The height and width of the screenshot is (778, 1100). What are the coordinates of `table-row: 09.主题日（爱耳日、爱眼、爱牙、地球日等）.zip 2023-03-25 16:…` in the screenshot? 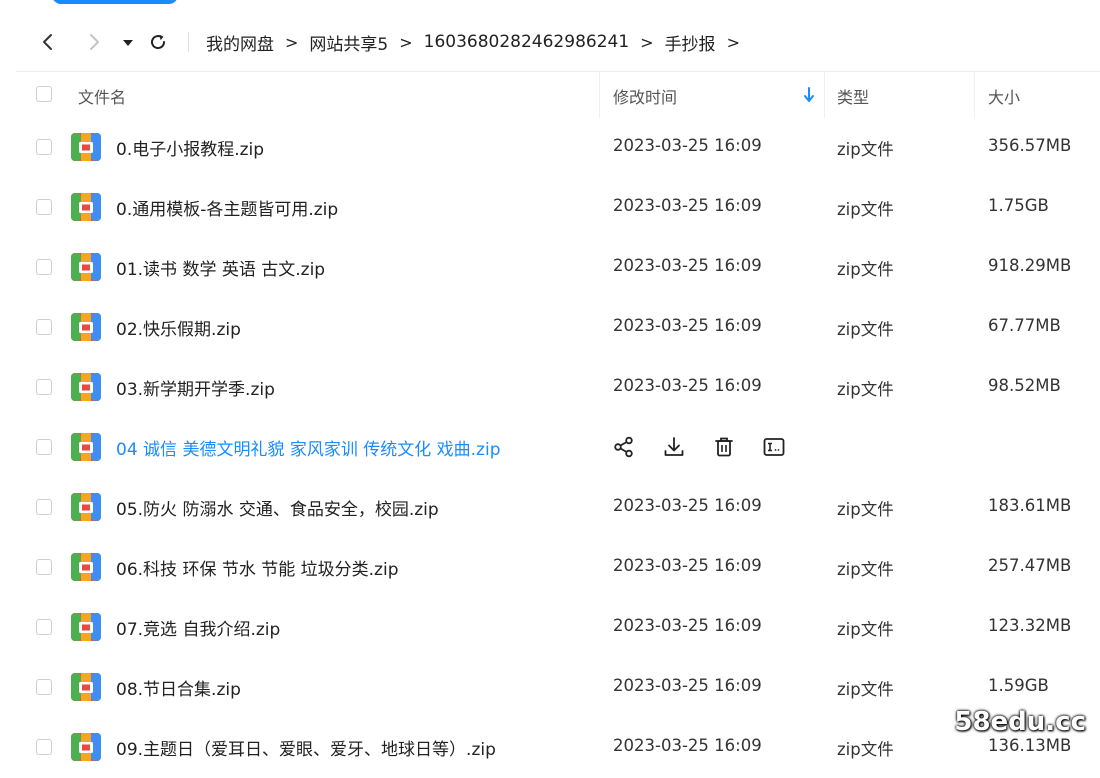 It's located at (550, 748).